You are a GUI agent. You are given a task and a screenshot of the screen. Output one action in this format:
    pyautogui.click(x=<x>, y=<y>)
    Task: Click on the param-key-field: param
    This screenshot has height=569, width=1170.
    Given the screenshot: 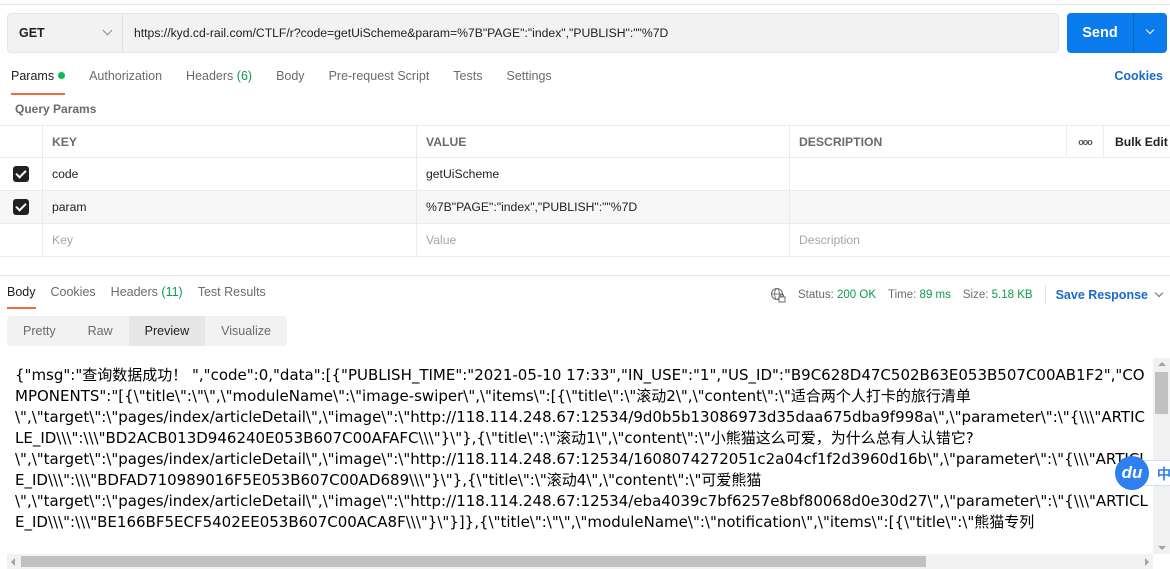 What is the action you would take?
    pyautogui.click(x=230, y=207)
    